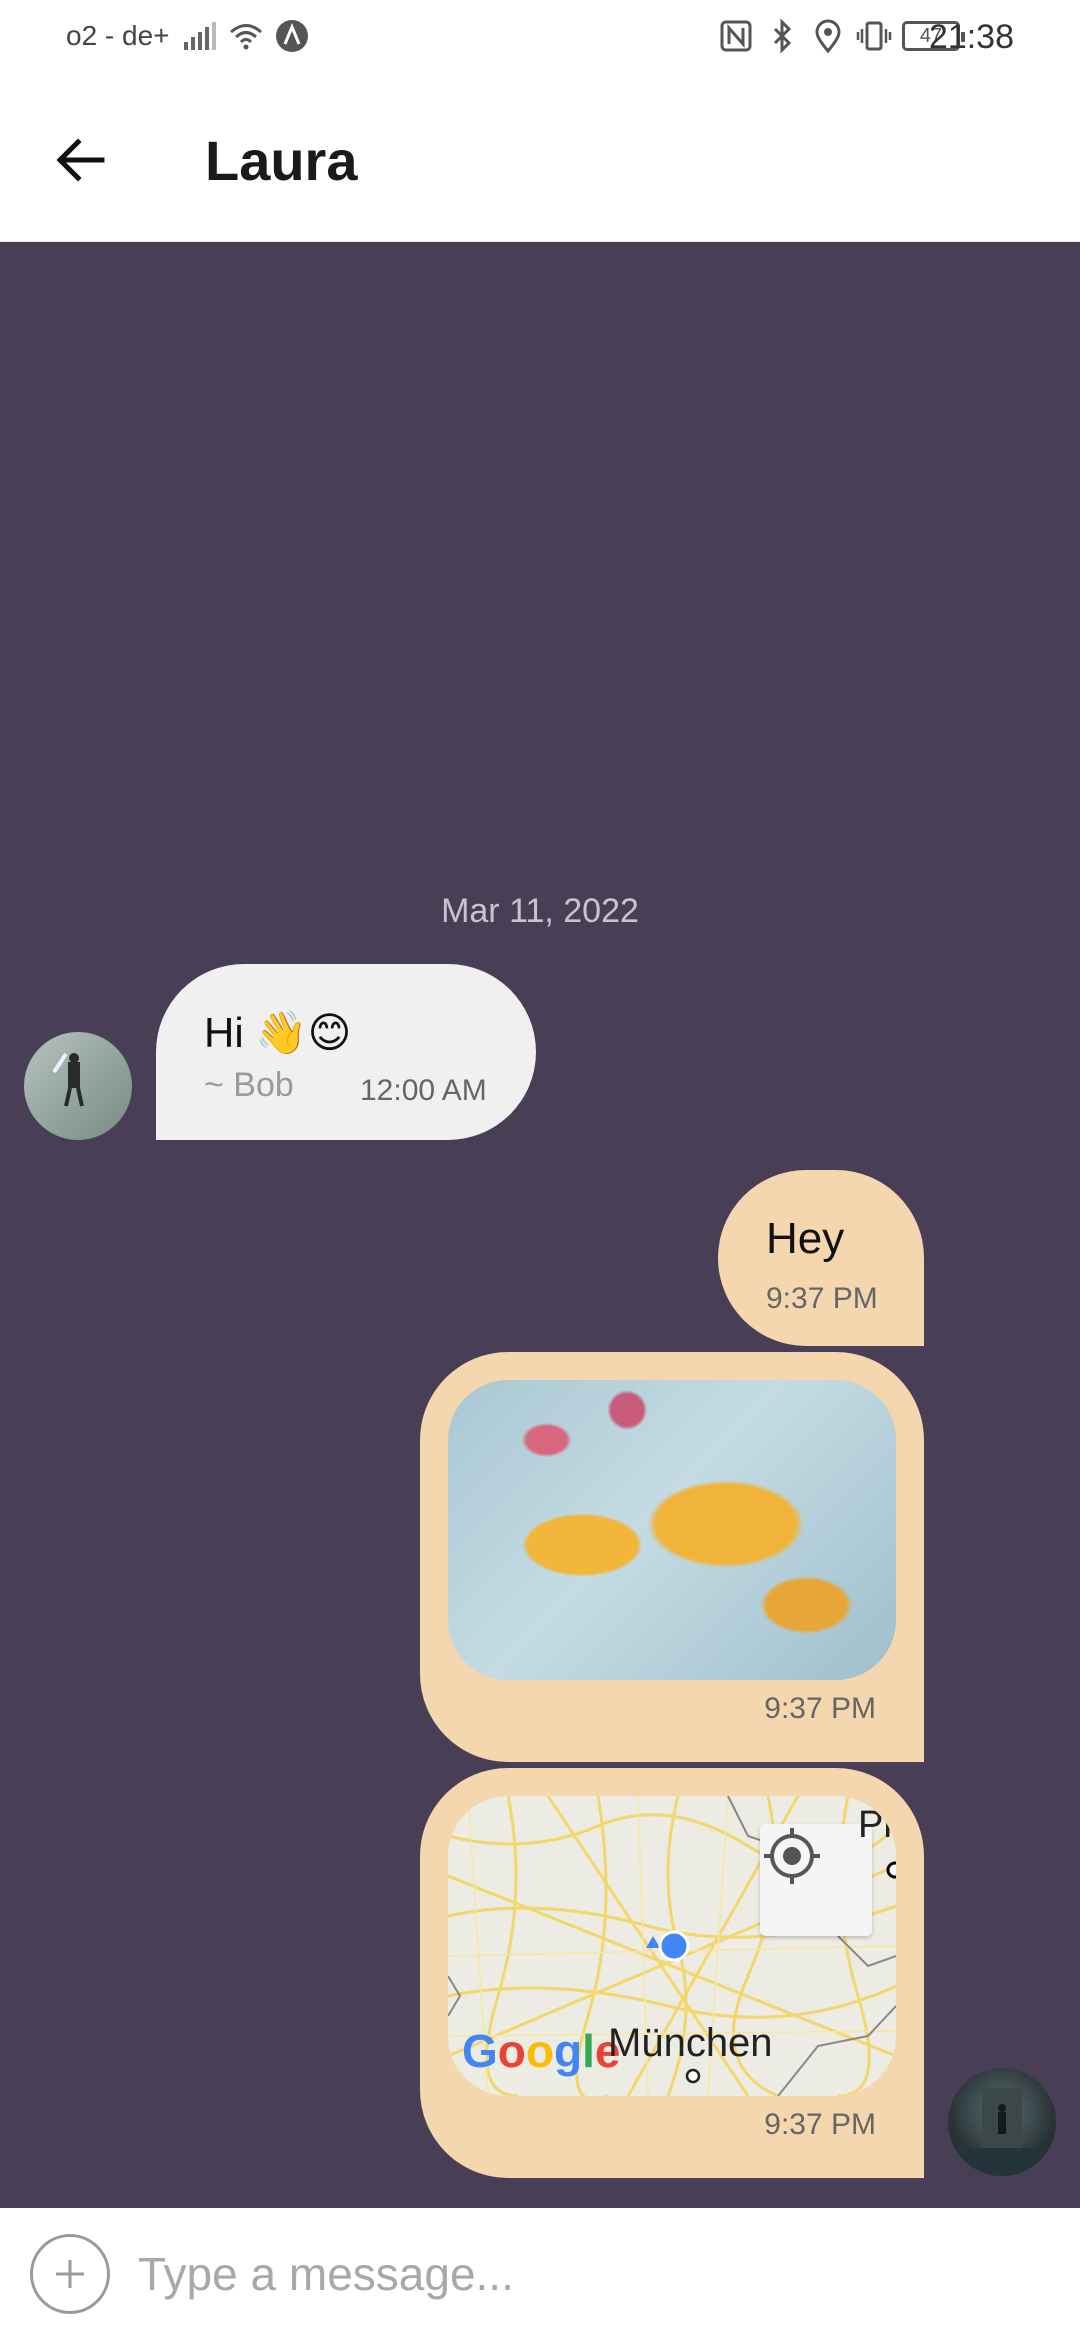 This screenshot has width=1080, height=2340. Describe the element at coordinates (541, 2051) in the screenshot. I see `google-logo: Google` at that location.